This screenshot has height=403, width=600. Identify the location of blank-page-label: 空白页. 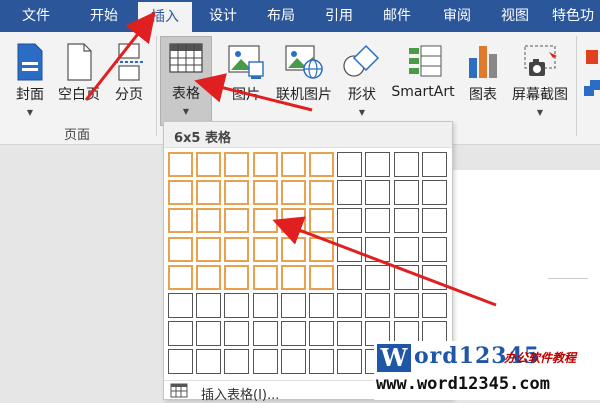
(79, 95).